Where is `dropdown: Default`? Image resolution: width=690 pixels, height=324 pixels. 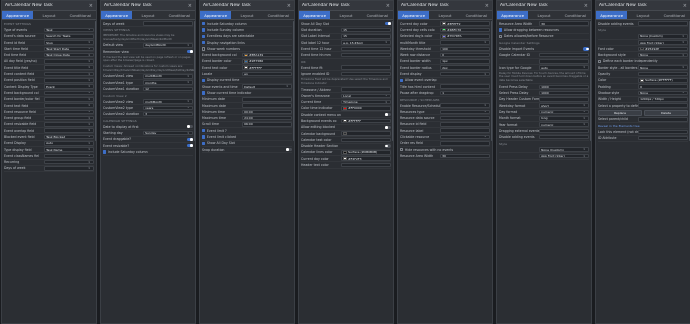
dropdown: Default is located at coordinates (266, 86).